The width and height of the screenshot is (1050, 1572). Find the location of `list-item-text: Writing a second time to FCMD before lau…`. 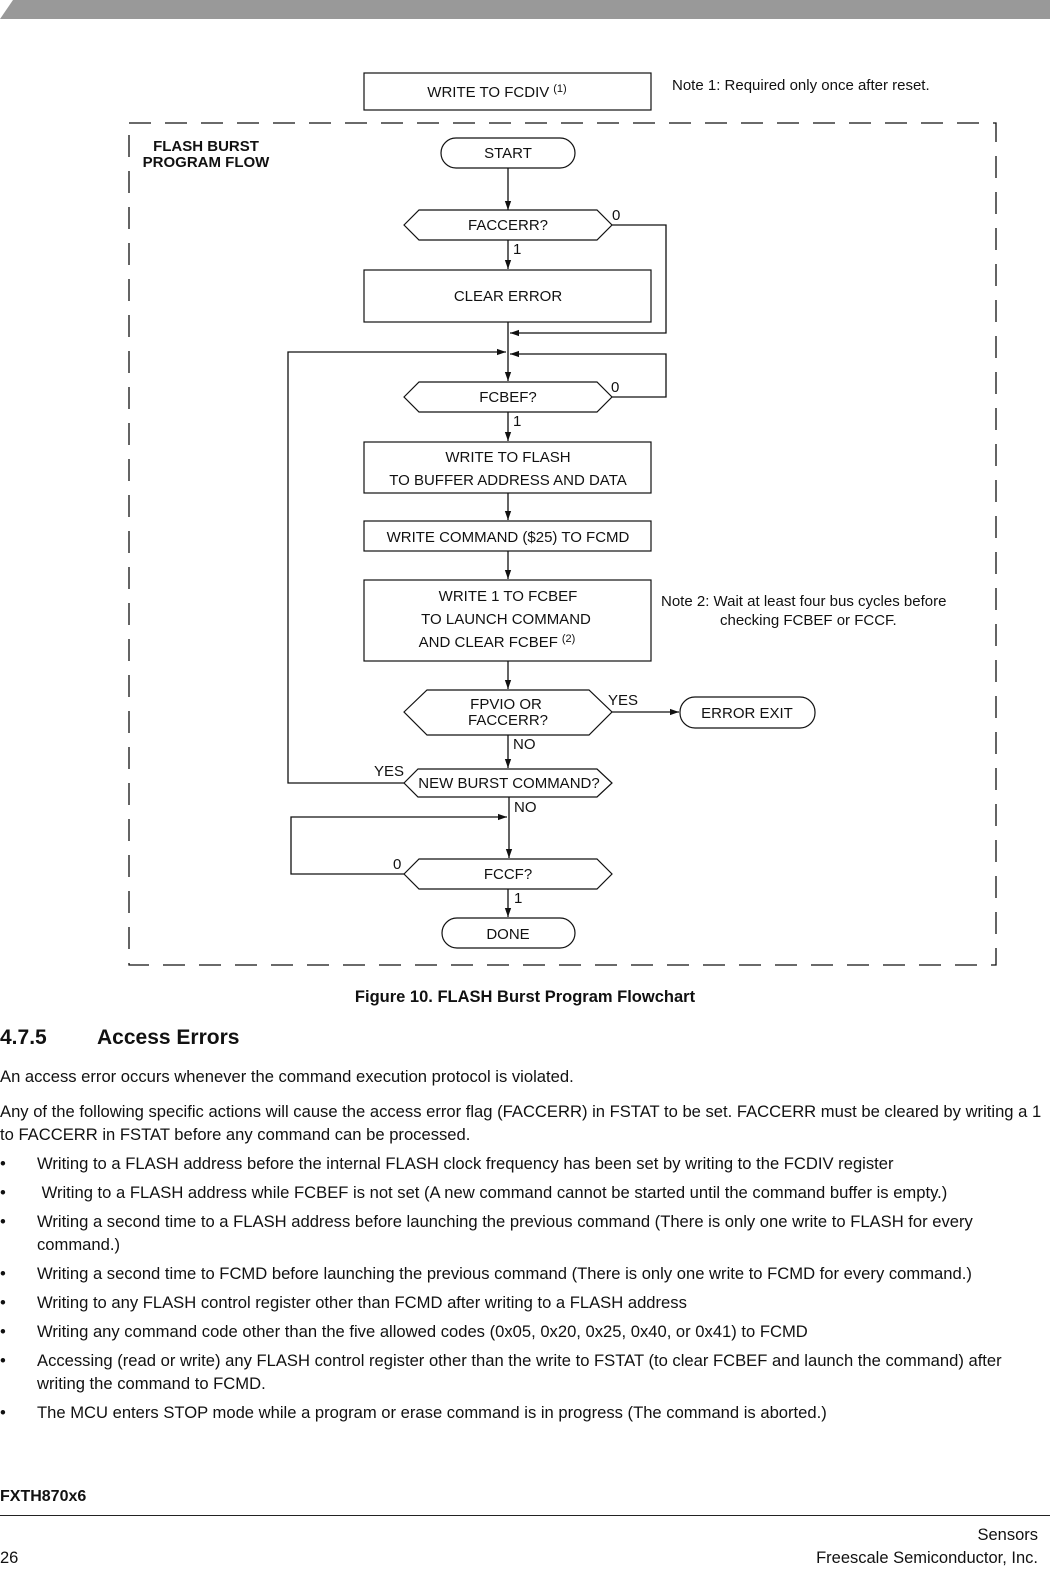

list-item-text: Writing a second time to FCMD before lau… is located at coordinates (504, 1273).